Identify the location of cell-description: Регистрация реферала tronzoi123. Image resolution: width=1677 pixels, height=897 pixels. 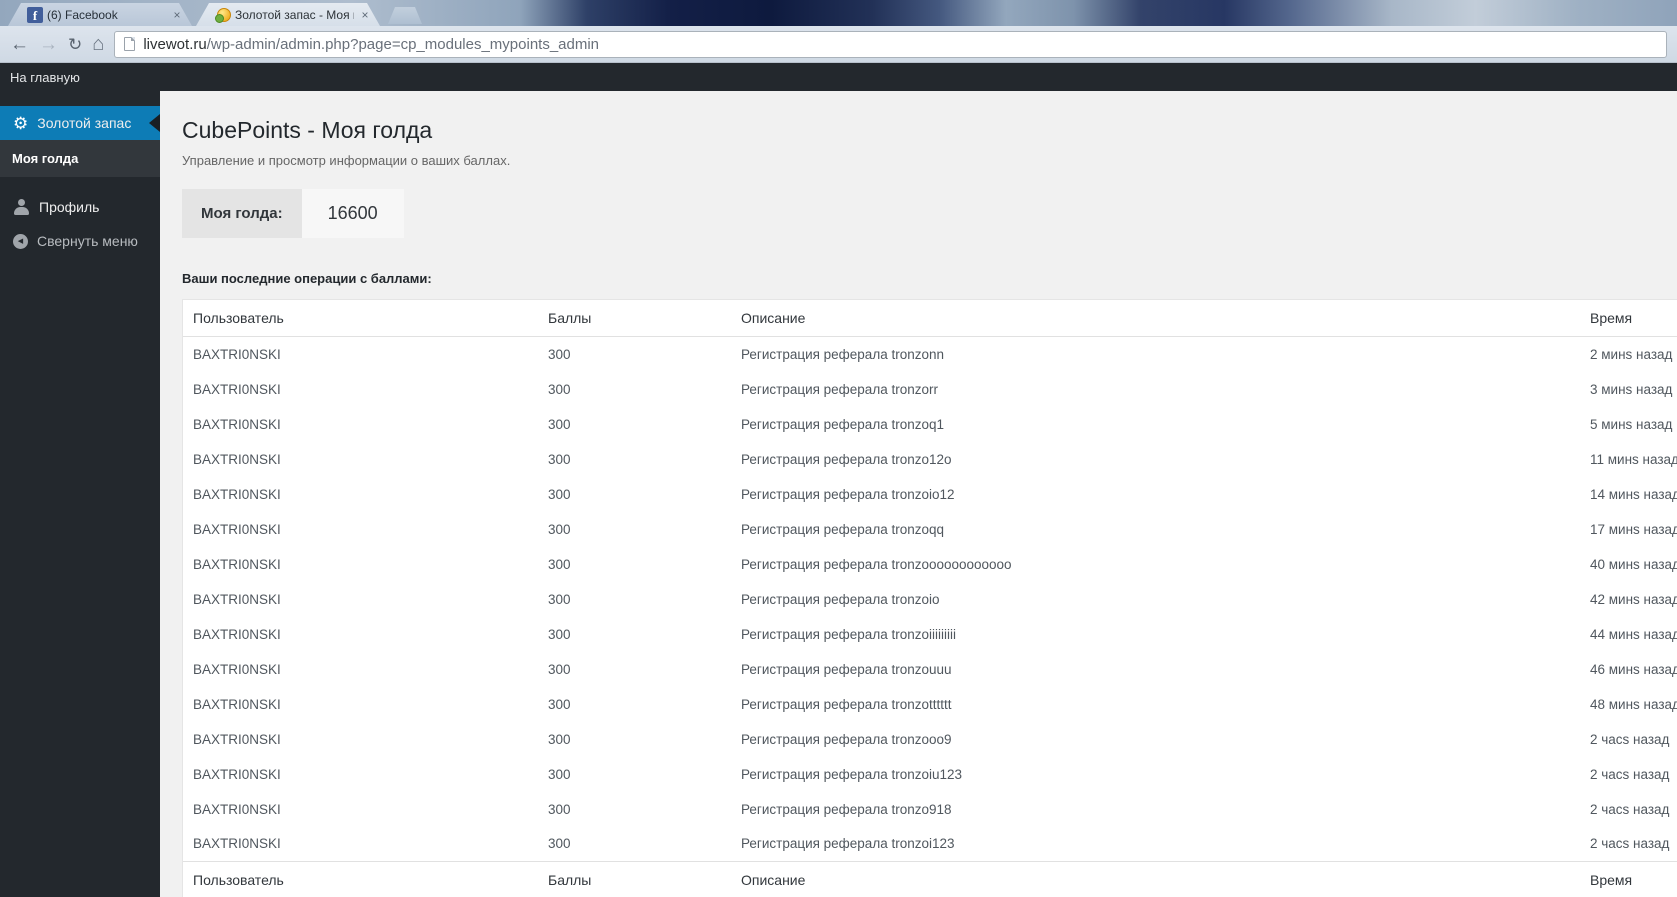
(848, 844).